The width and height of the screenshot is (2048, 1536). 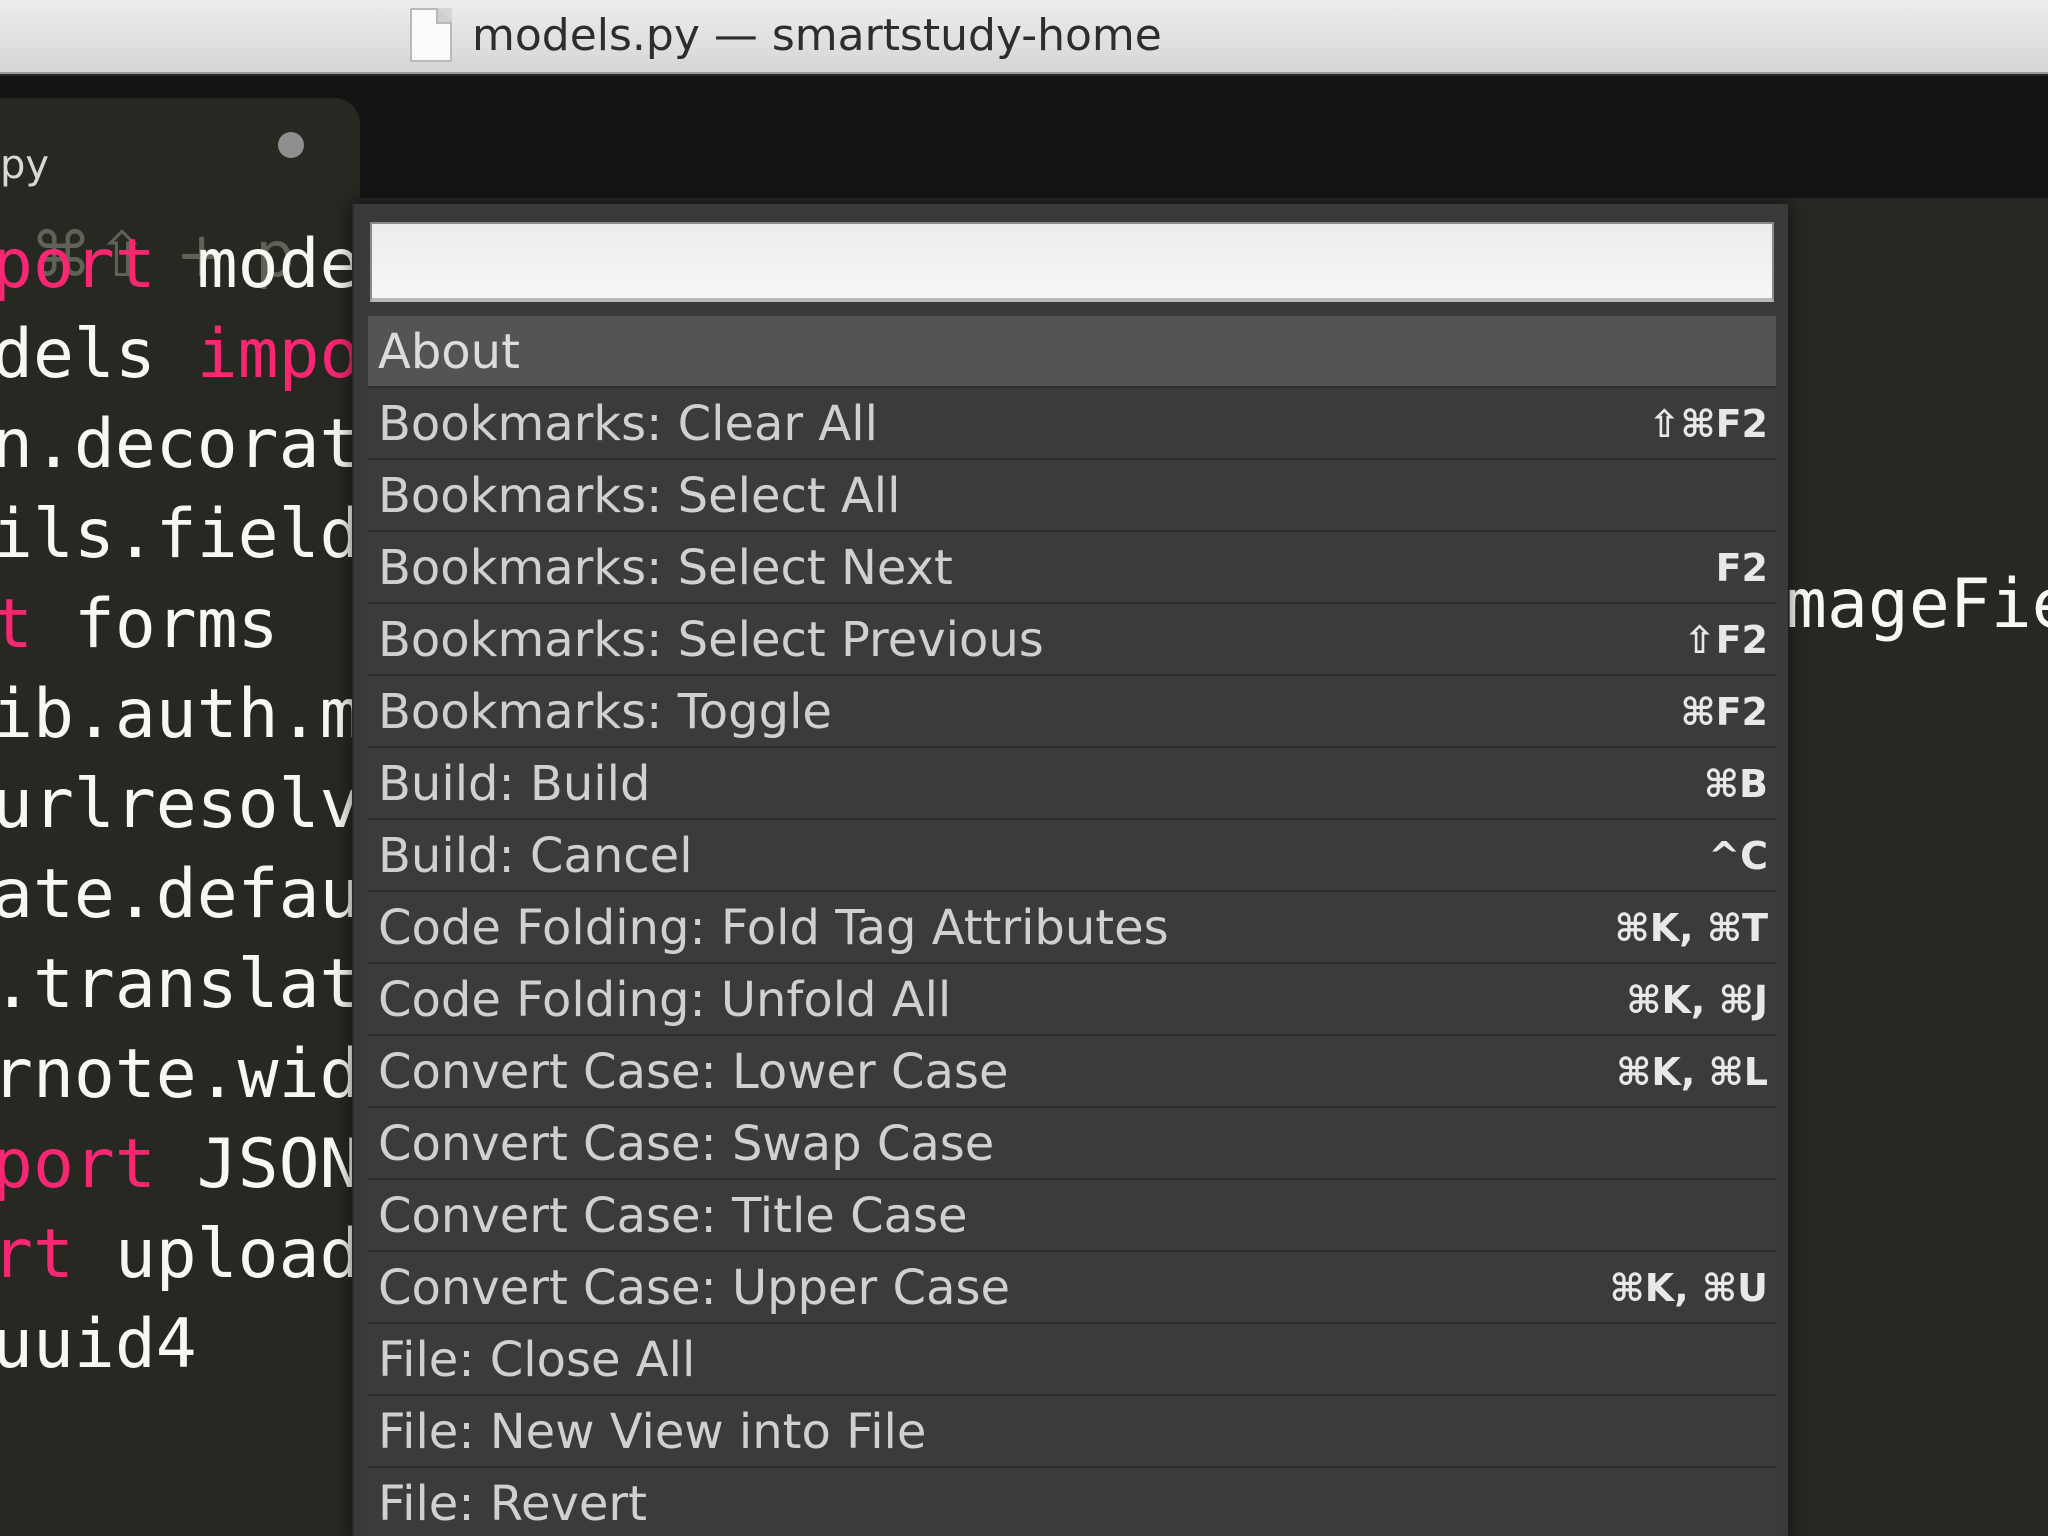 What do you see at coordinates (1725, 640) in the screenshot?
I see `command-shortcut: ⇧F2` at bounding box center [1725, 640].